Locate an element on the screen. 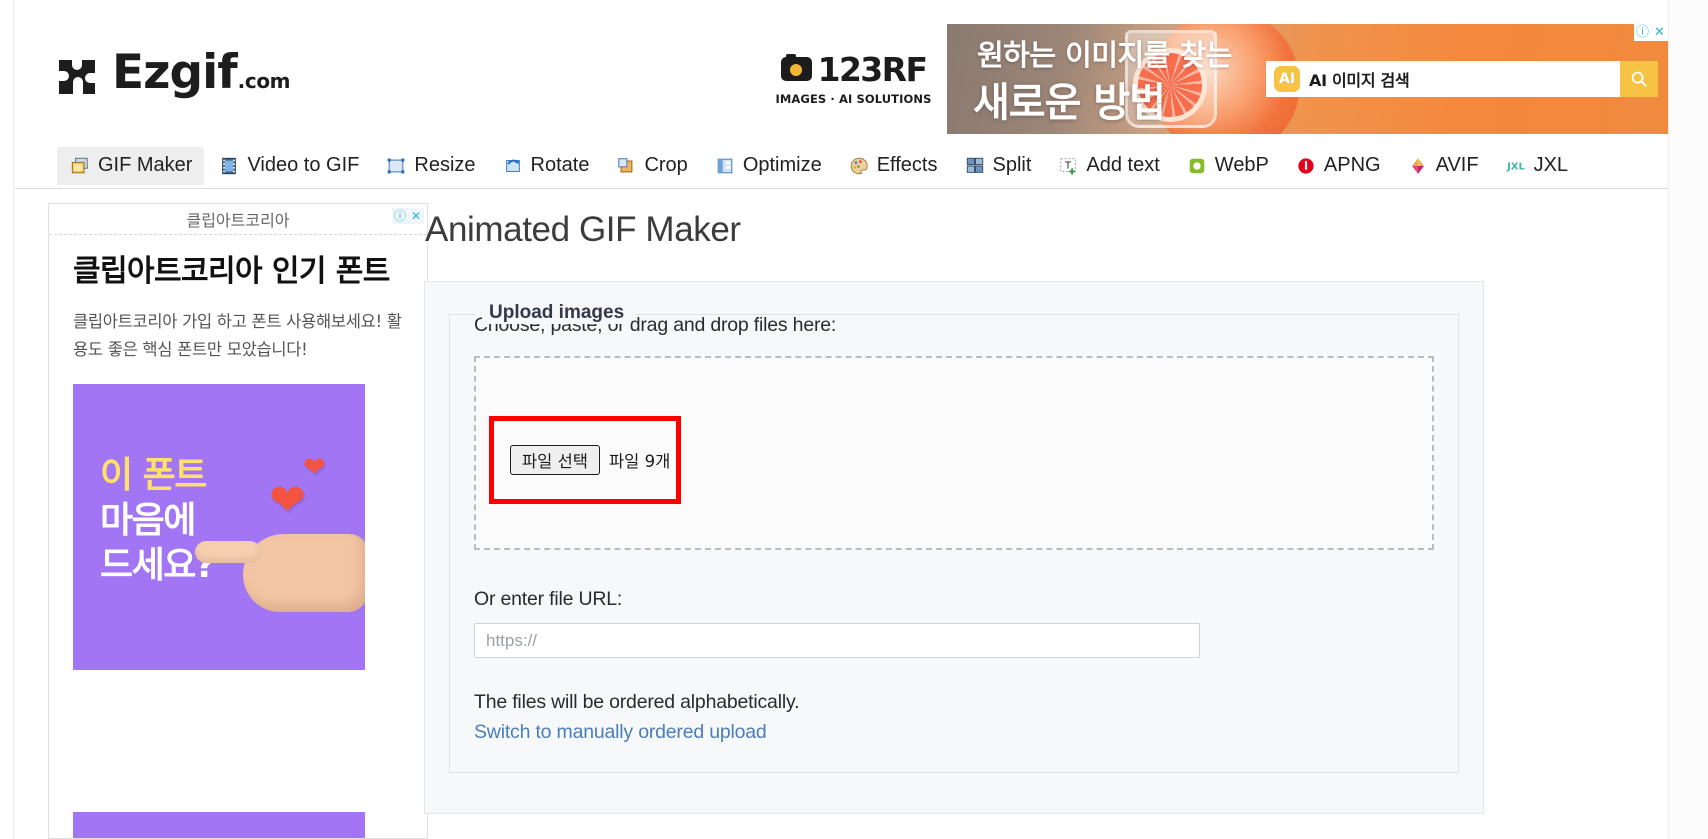 The height and width of the screenshot is (839, 1708). crop-icon is located at coordinates (626, 166).